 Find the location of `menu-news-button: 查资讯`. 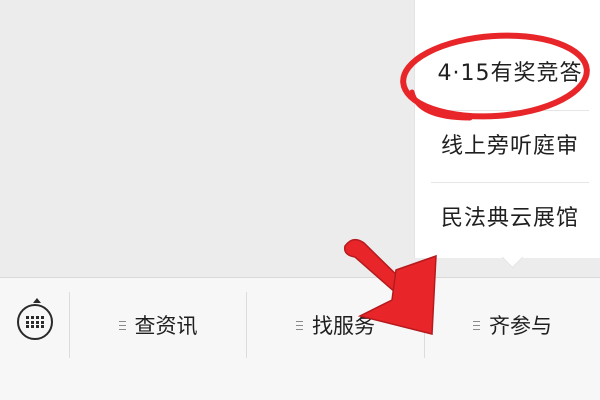

menu-news-button: 查资讯 is located at coordinates (158, 325).